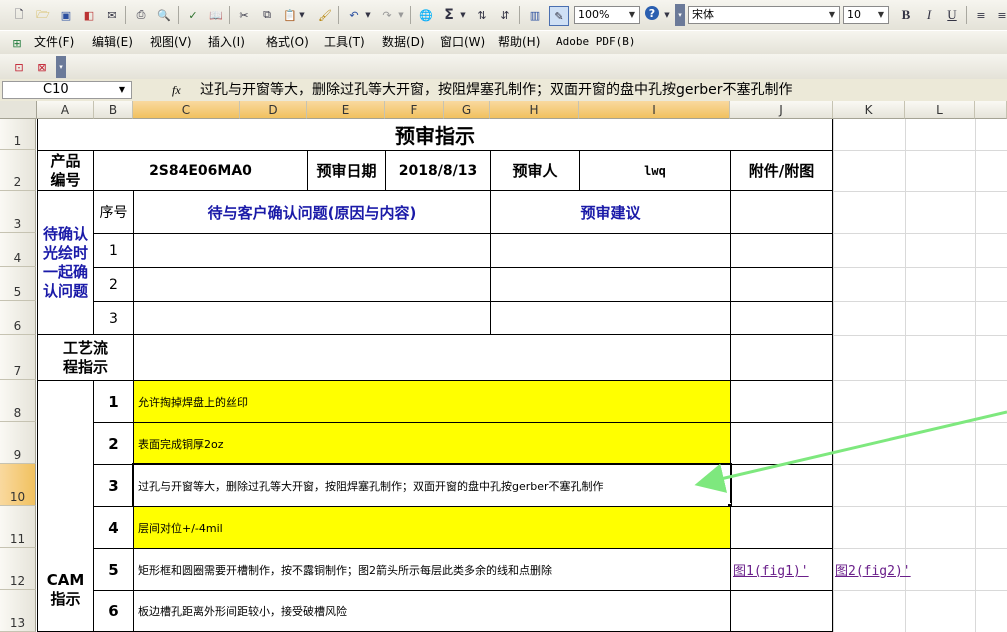 The height and width of the screenshot is (632, 1007). I want to click on col-header-j: J, so click(781, 110).